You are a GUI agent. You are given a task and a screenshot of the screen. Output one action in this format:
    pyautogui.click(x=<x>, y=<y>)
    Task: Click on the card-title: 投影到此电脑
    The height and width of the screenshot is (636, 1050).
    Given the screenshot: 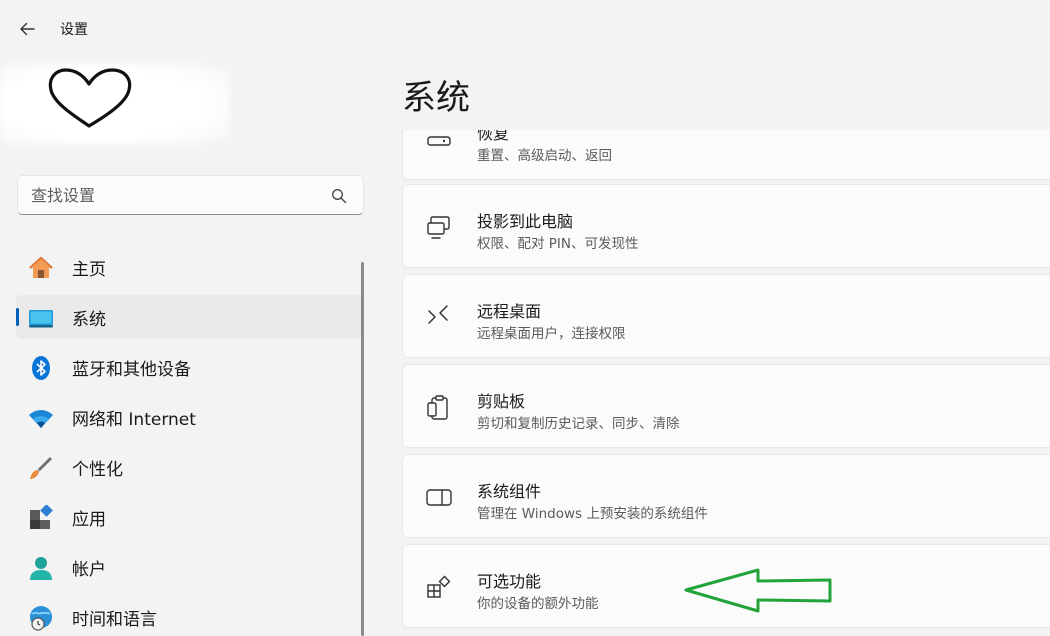 What is the action you would take?
    pyautogui.click(x=525, y=221)
    